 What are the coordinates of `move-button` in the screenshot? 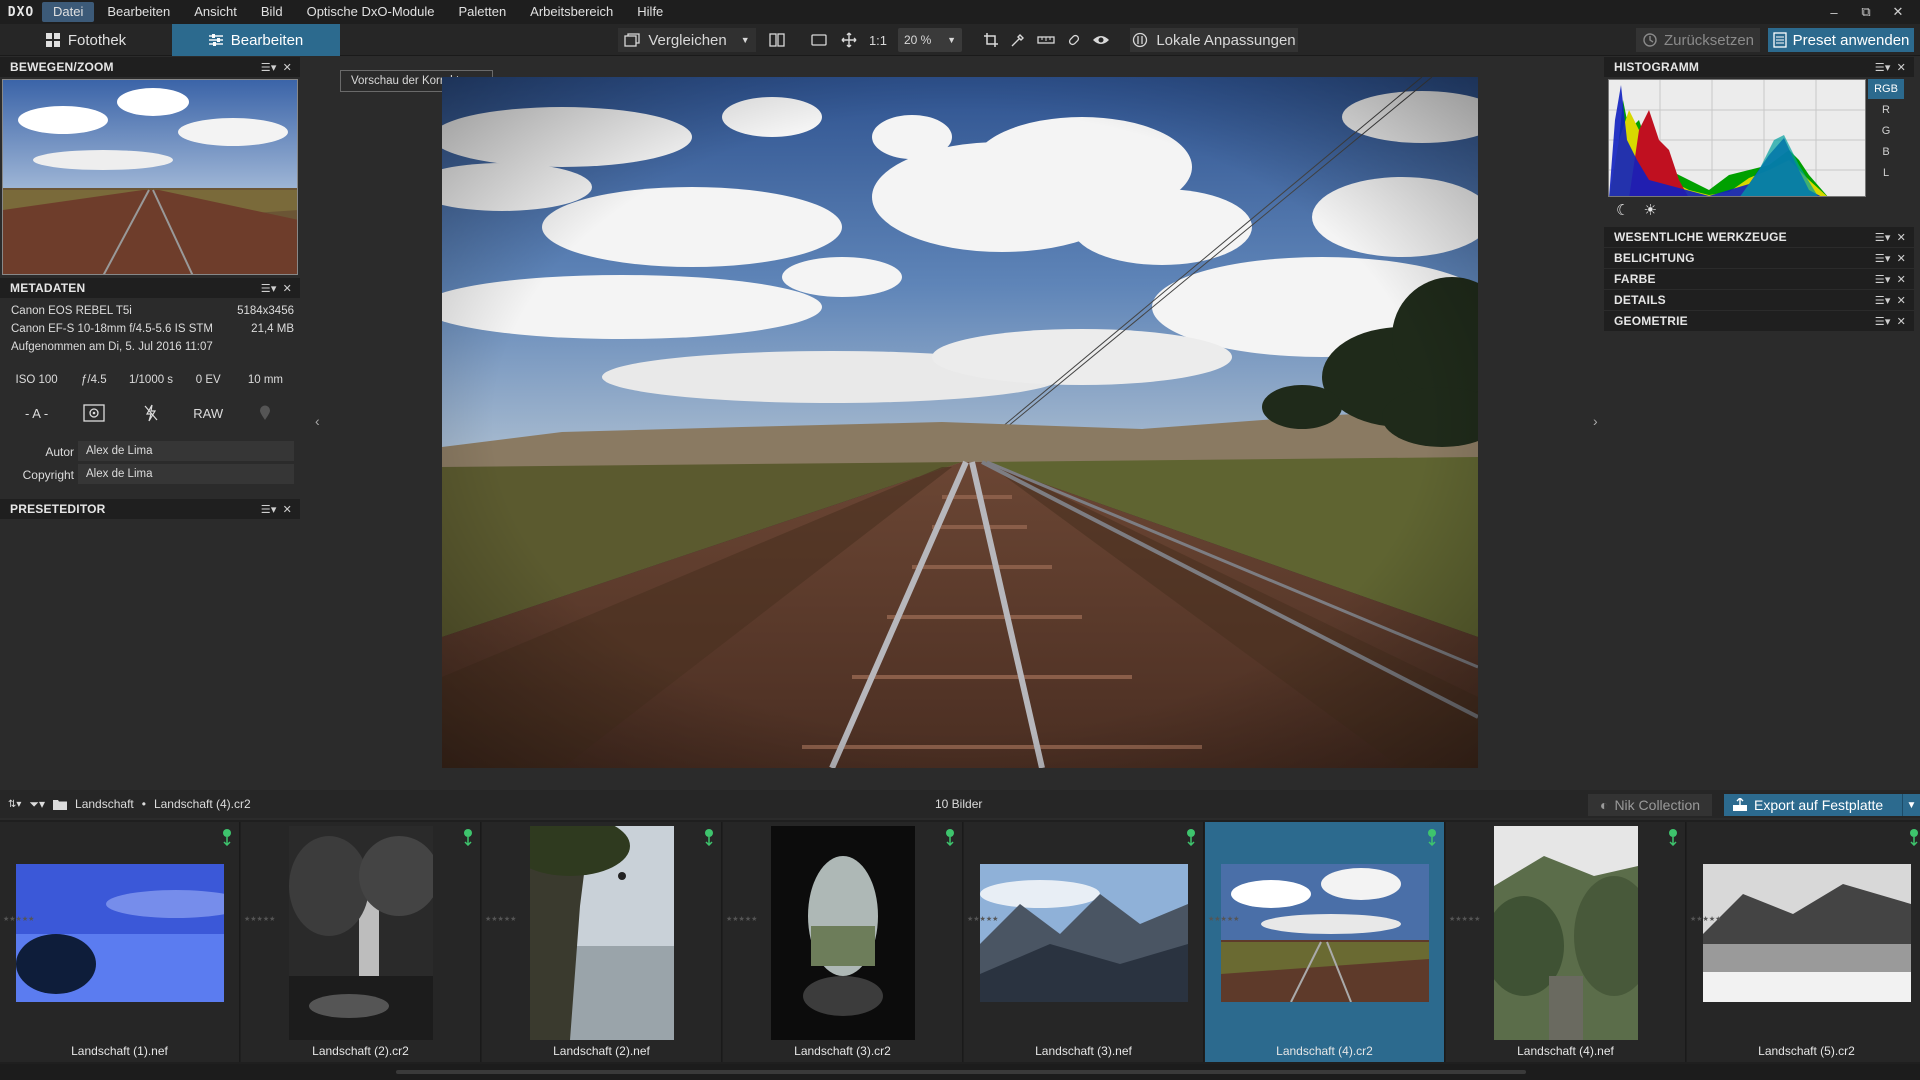 It's located at (849, 40).